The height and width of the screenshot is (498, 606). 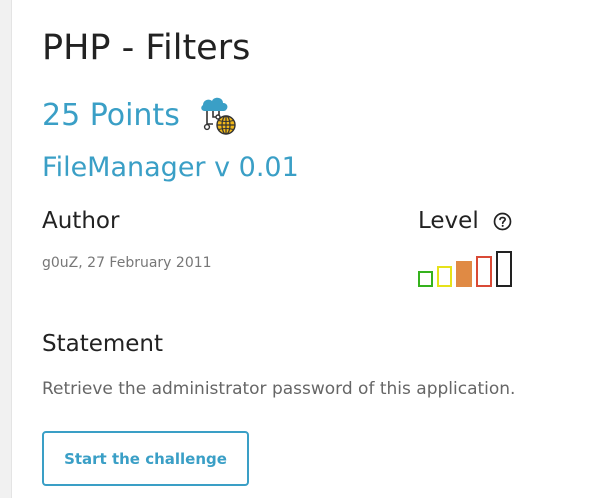 I want to click on question-circle-icon, so click(x=502, y=221).